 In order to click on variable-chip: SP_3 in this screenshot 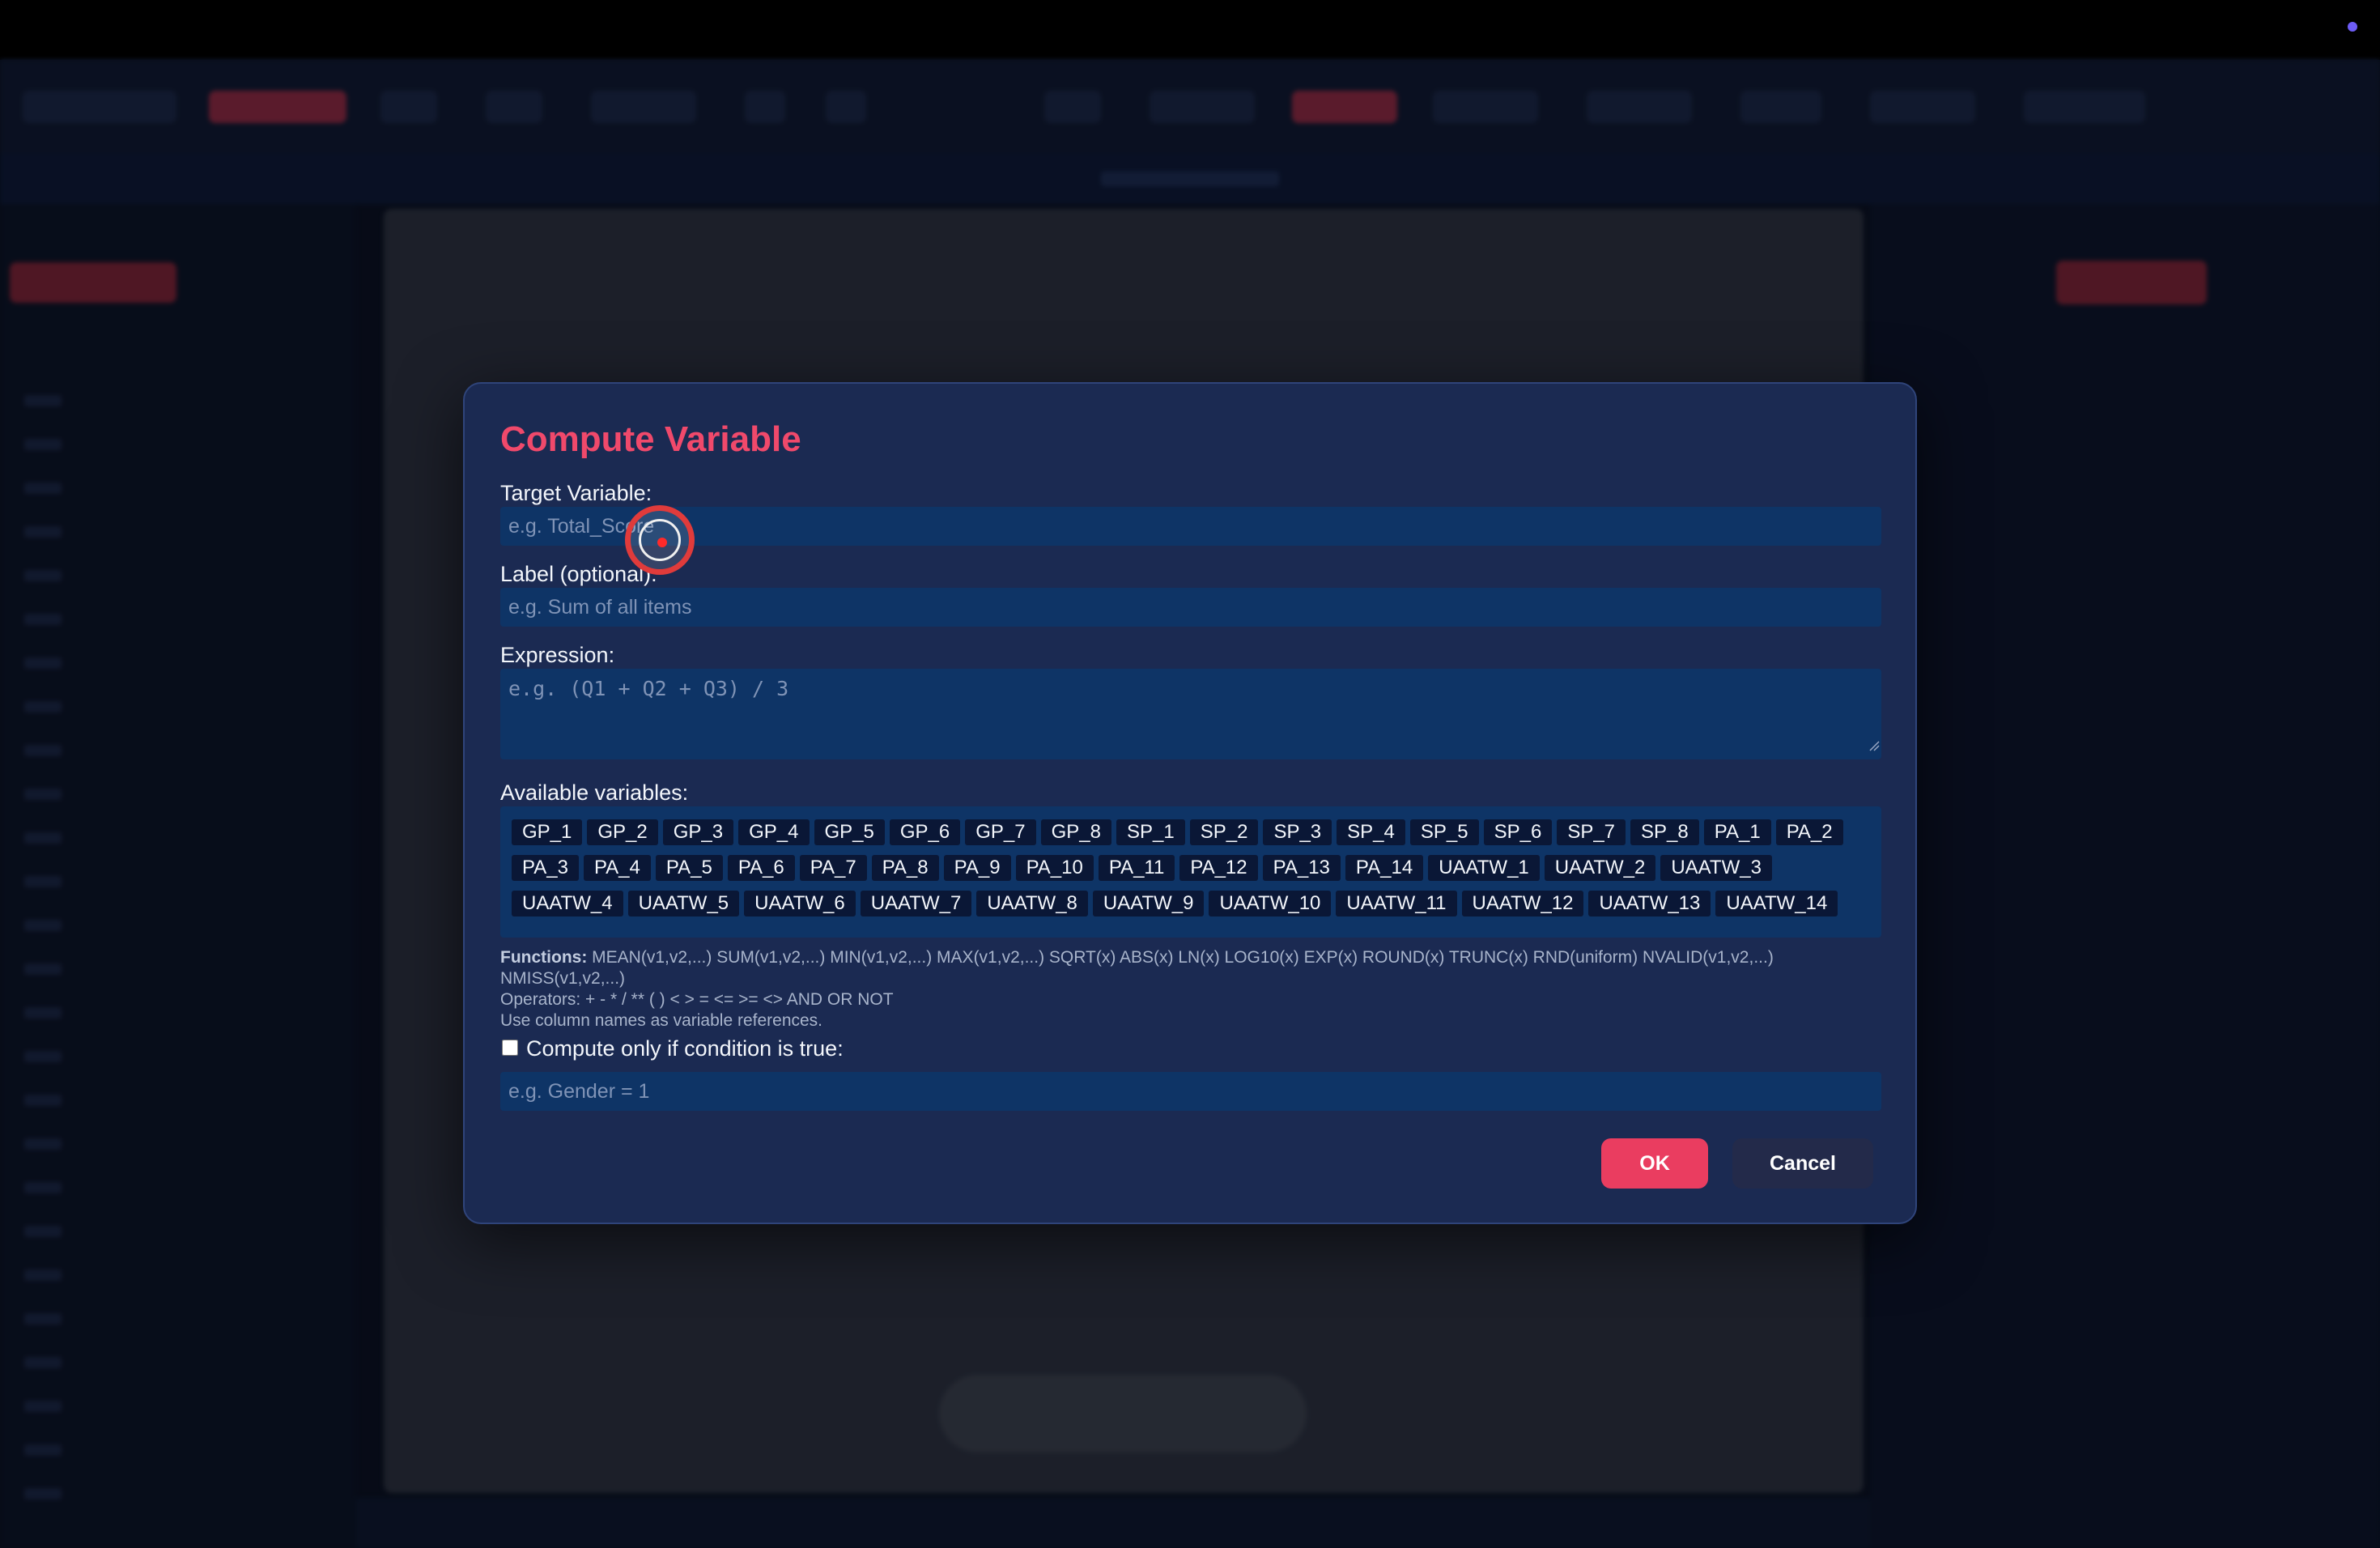, I will do `click(1297, 832)`.